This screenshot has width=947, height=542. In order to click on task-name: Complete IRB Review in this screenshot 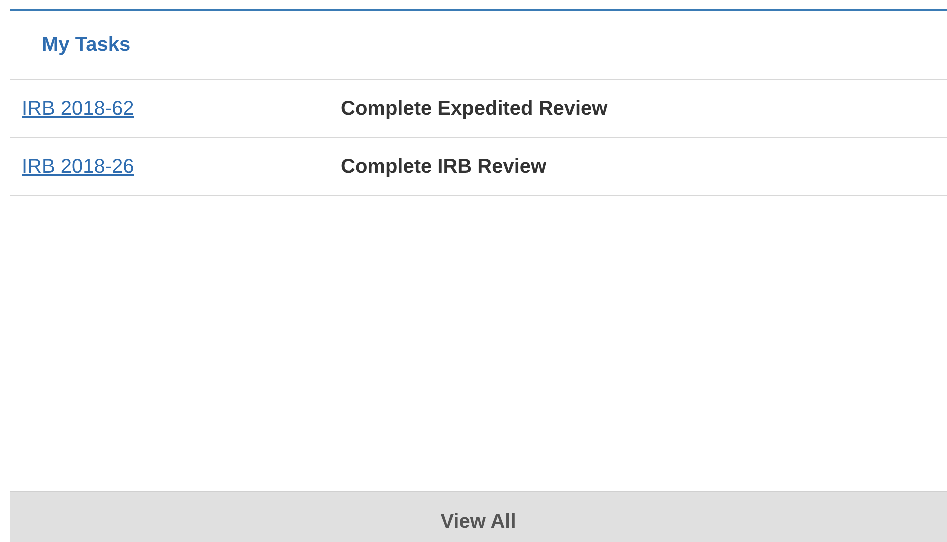, I will do `click(444, 167)`.